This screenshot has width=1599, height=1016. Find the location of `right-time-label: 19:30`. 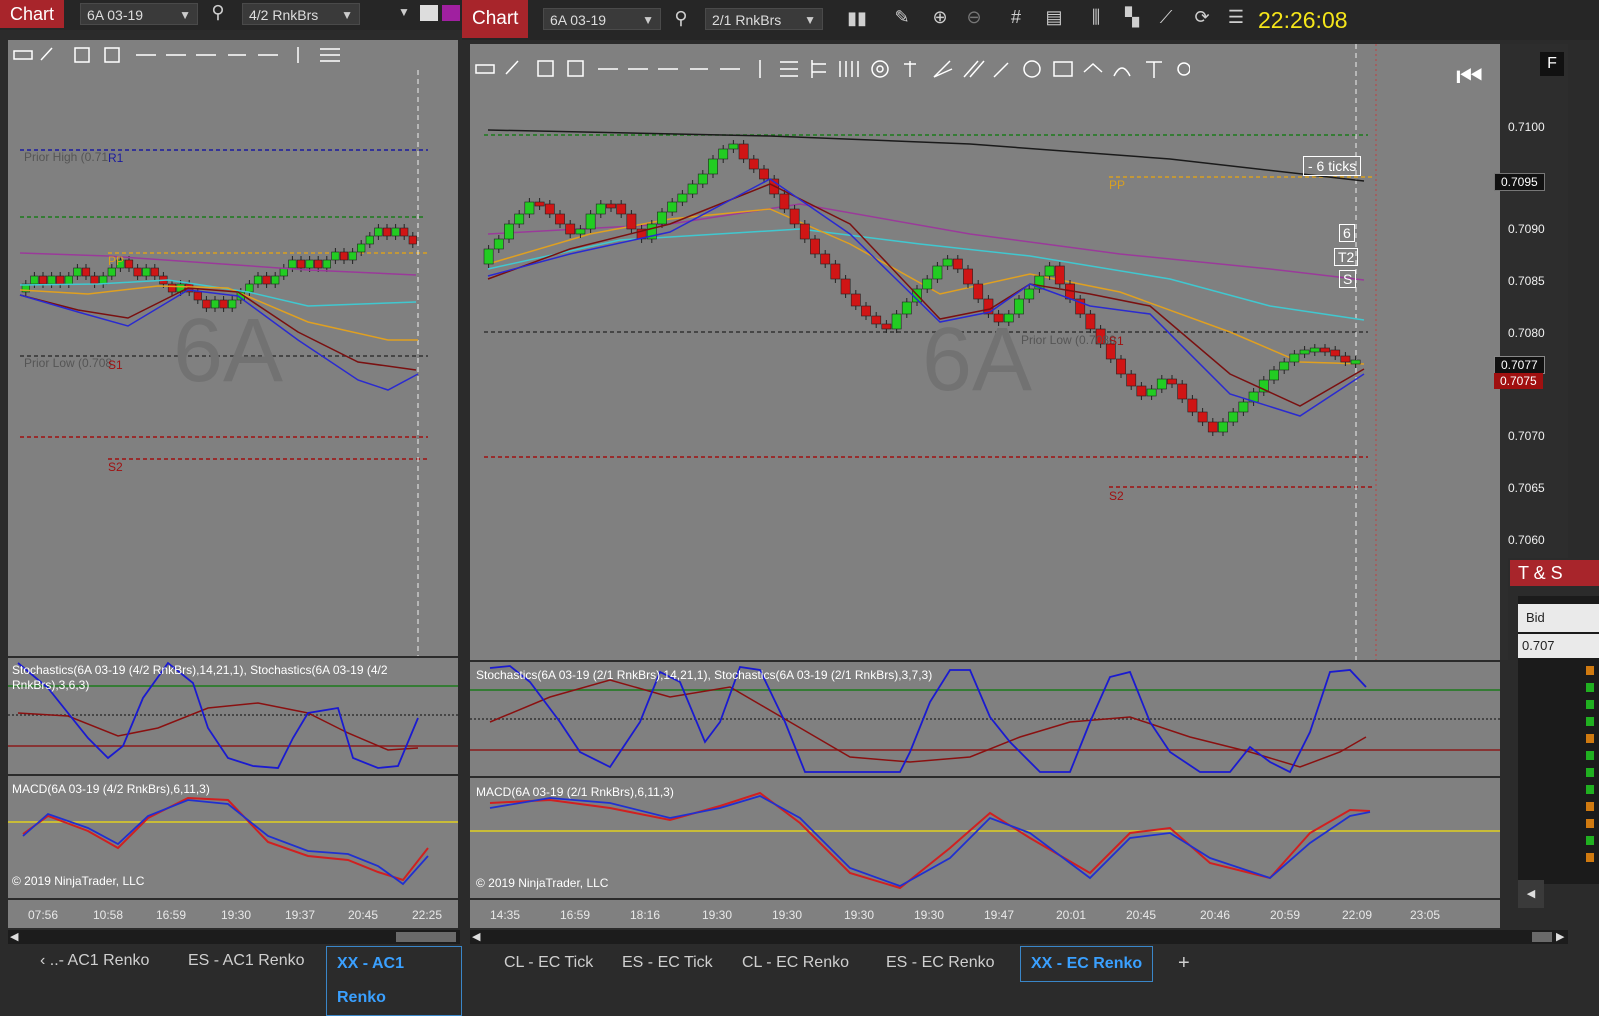

right-time-label: 19:30 is located at coordinates (929, 915).